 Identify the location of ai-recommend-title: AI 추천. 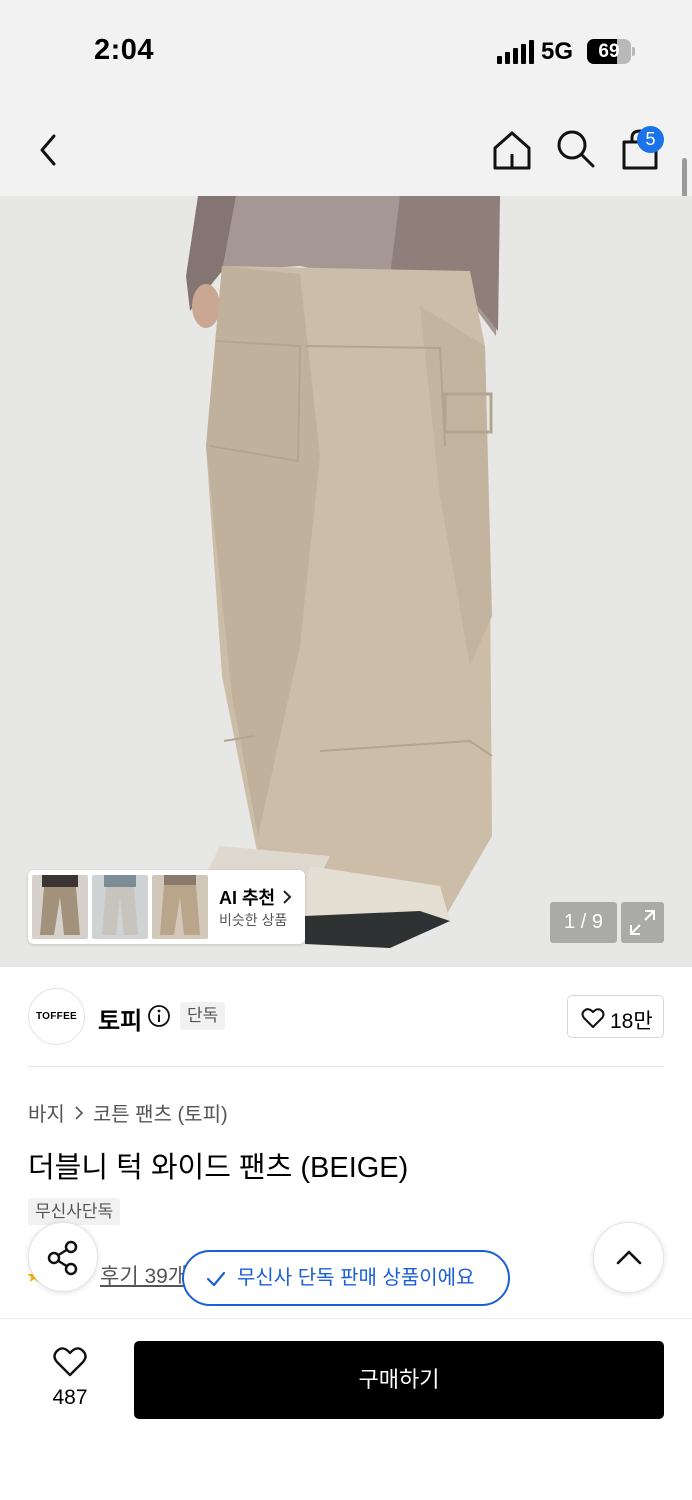
(256, 897).